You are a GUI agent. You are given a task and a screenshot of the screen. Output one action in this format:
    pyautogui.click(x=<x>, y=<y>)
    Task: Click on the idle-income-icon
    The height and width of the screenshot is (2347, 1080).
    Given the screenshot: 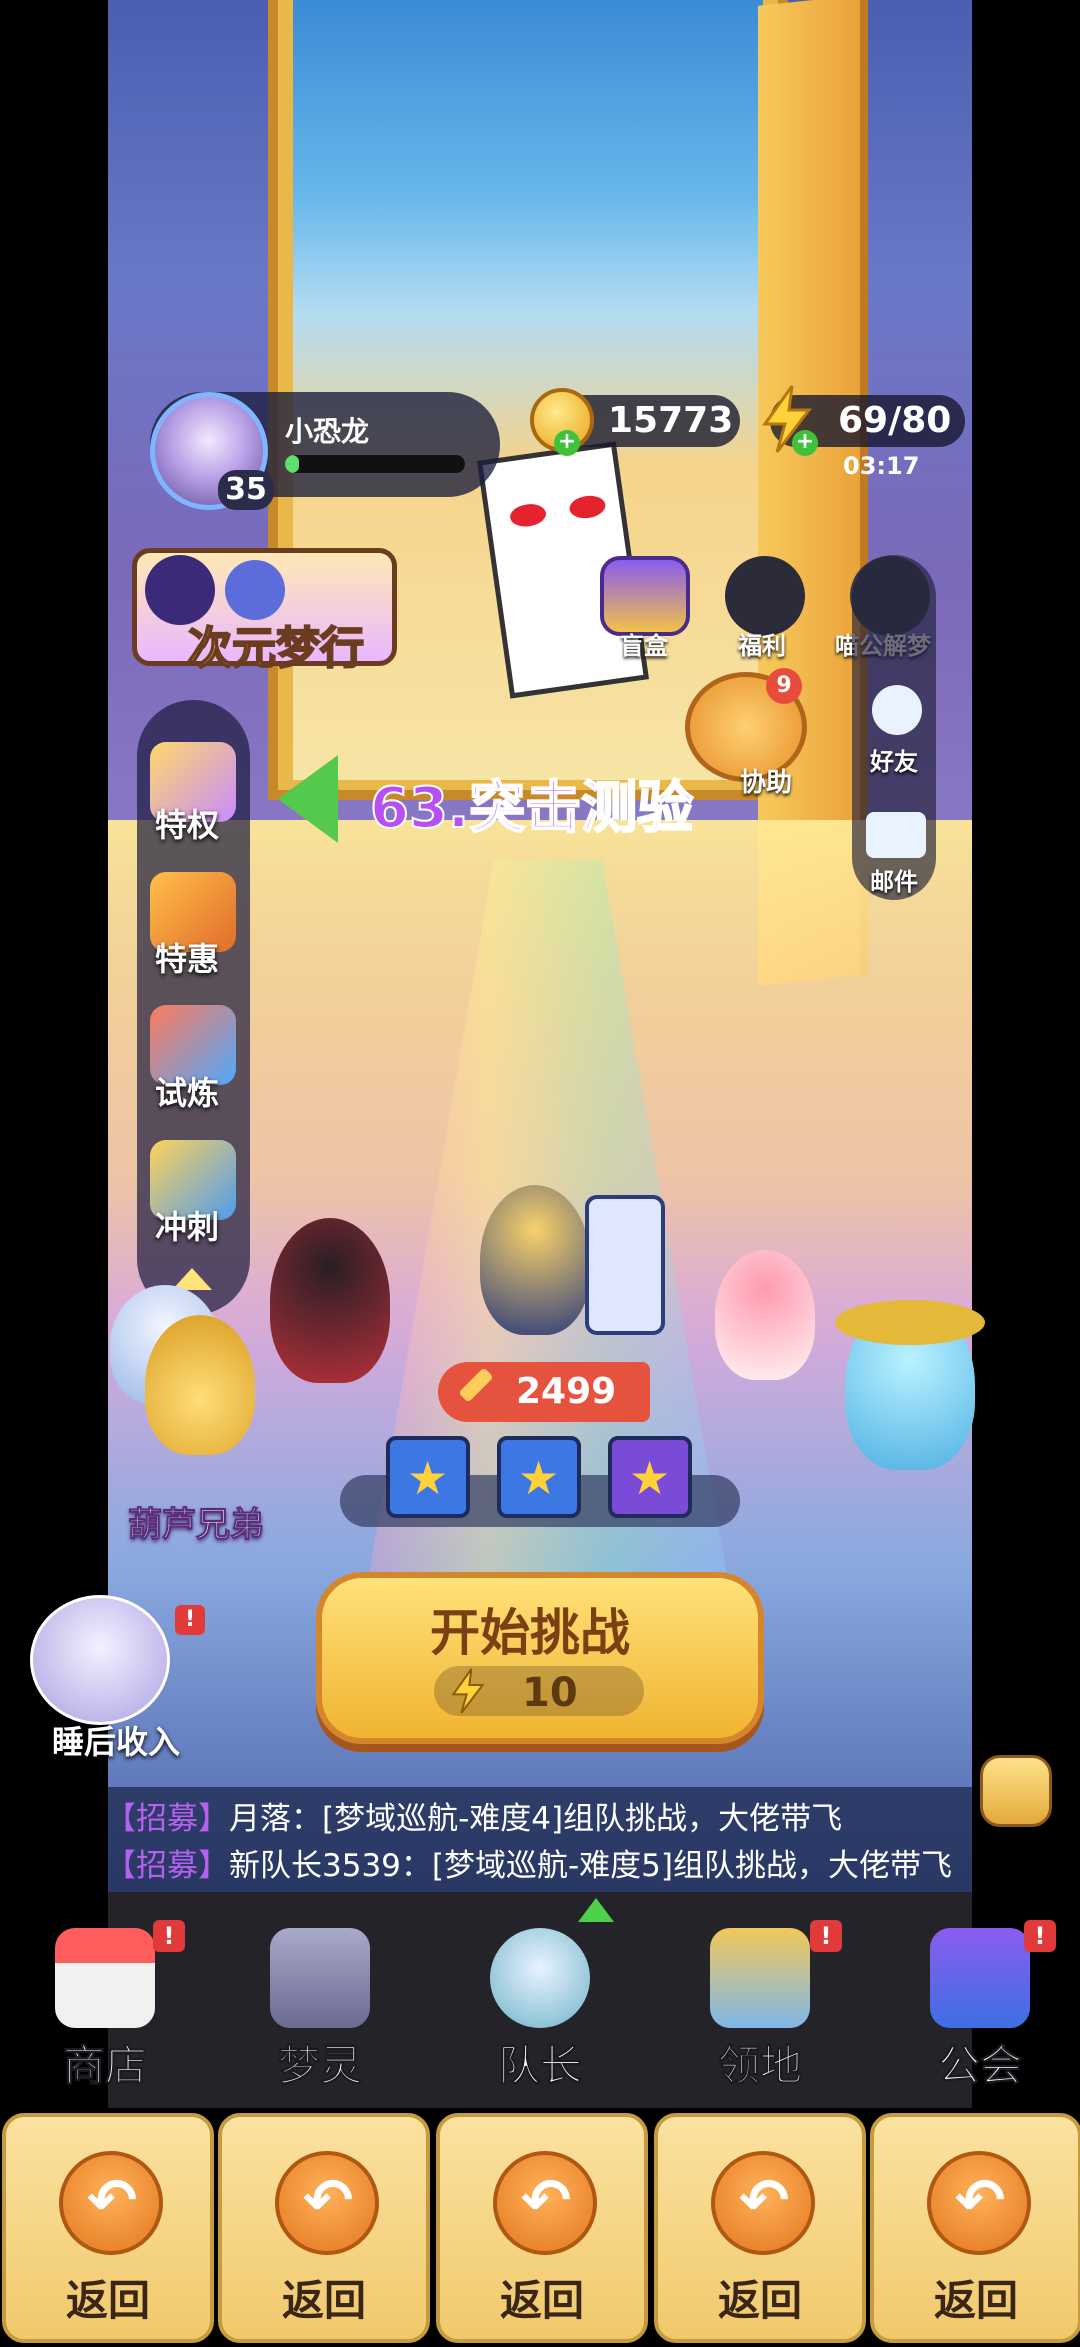 What is the action you would take?
    pyautogui.click(x=100, y=1660)
    